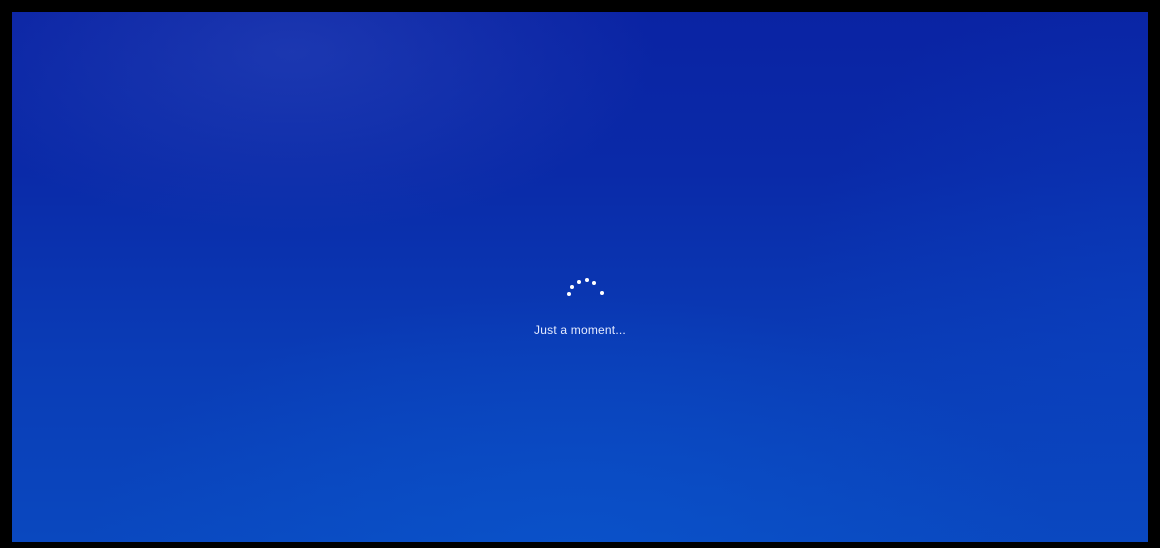 The width and height of the screenshot is (1160, 548). What do you see at coordinates (582, 286) in the screenshot?
I see `spinning-dots-icon` at bounding box center [582, 286].